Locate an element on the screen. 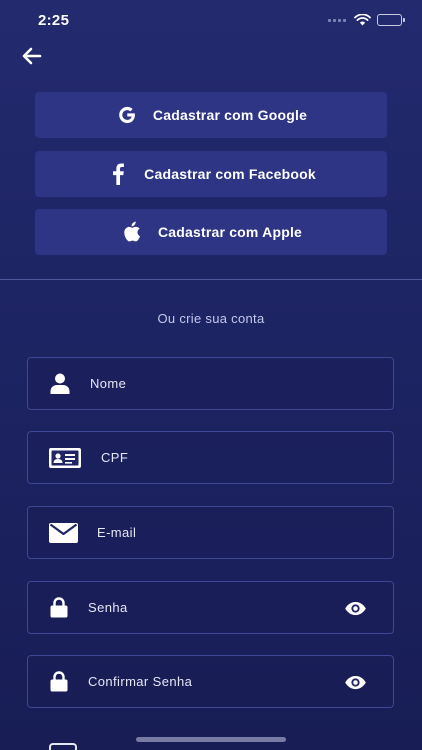  facebook-signup-label: Cadastrar com Facebook is located at coordinates (230, 174).